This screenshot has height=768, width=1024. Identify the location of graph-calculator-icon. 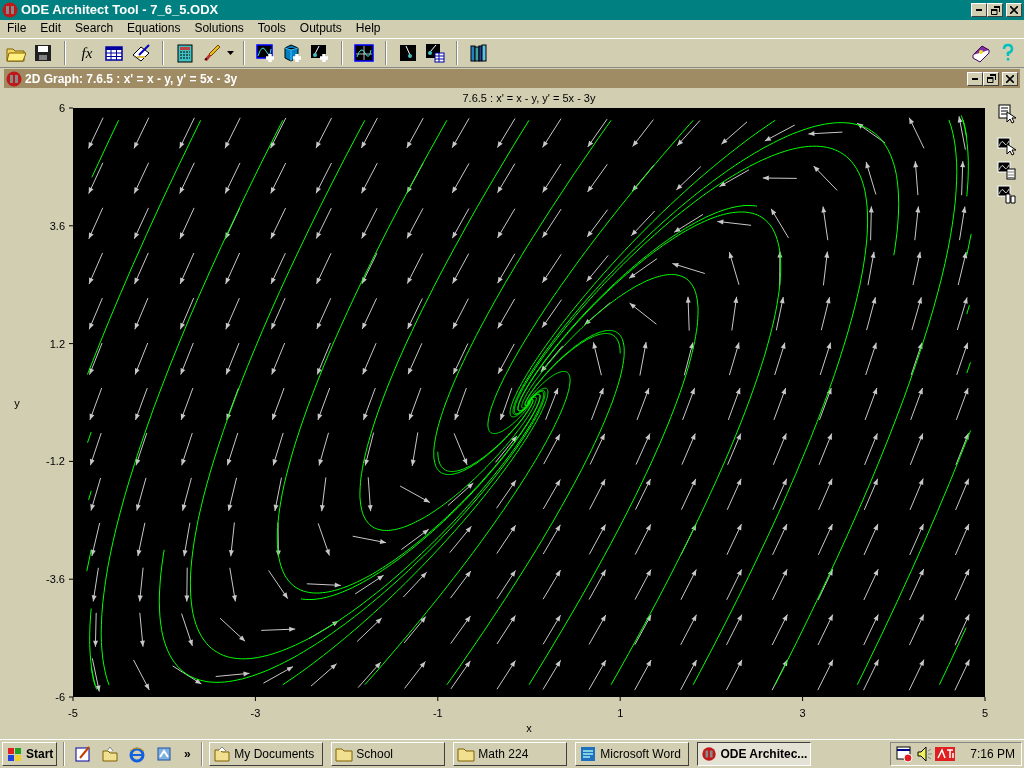
(1007, 170).